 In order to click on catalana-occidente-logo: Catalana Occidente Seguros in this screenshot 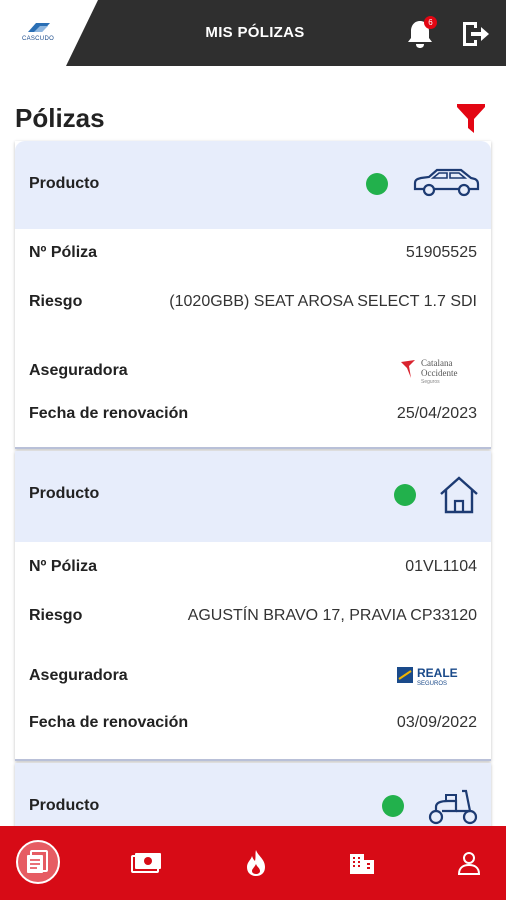, I will do `click(436, 371)`.